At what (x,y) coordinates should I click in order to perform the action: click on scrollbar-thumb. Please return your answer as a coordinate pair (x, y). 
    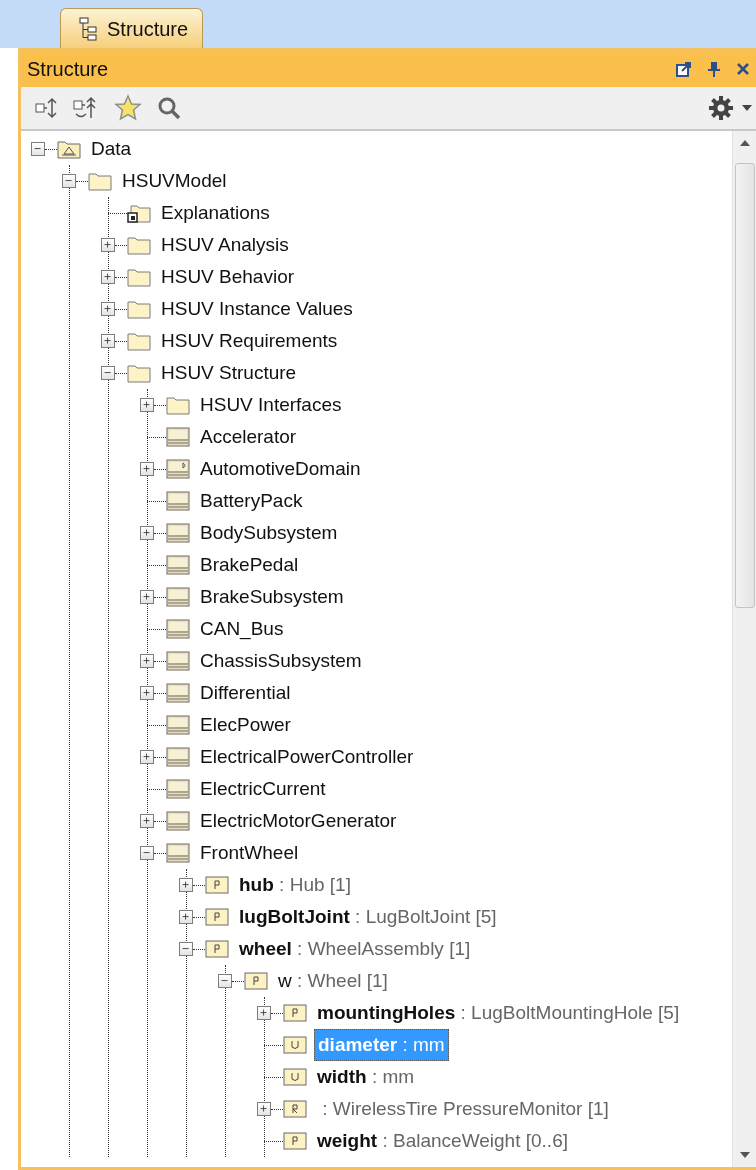
    Looking at the image, I should click on (744, 385).